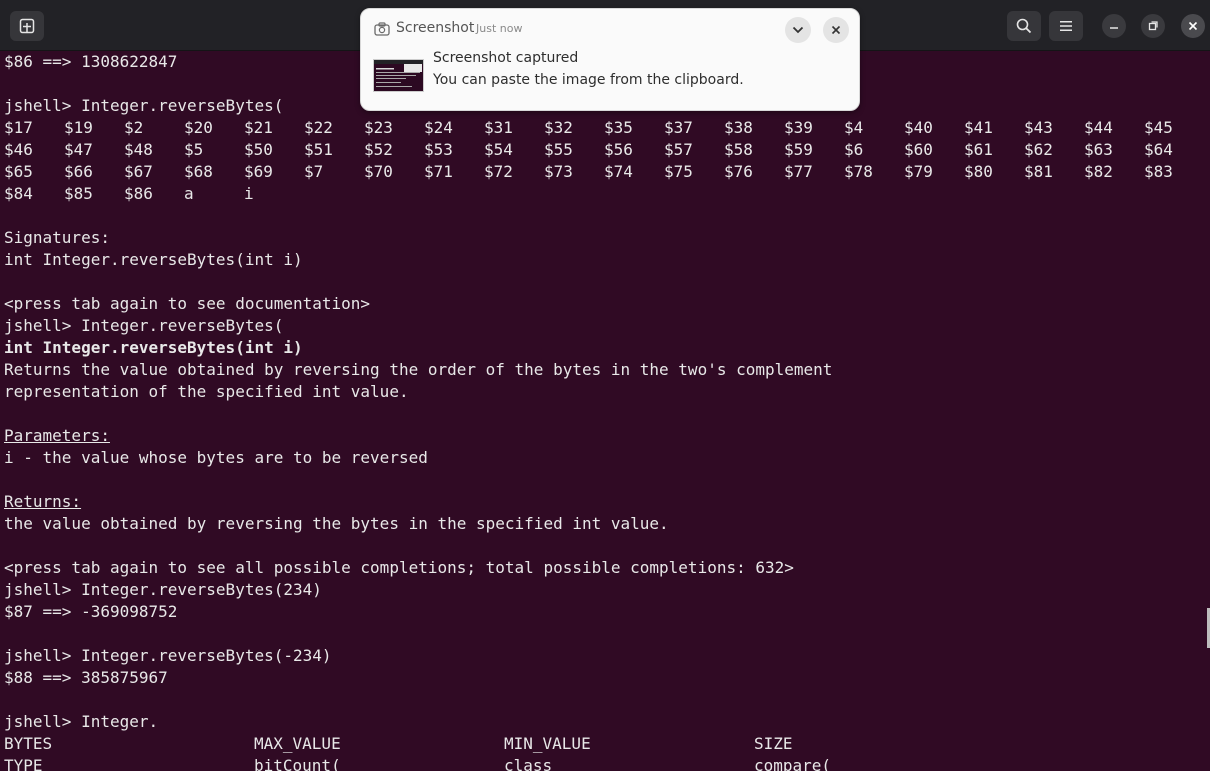 This screenshot has width=1210, height=771. What do you see at coordinates (918, 171) in the screenshot?
I see `completion-item: $79` at bounding box center [918, 171].